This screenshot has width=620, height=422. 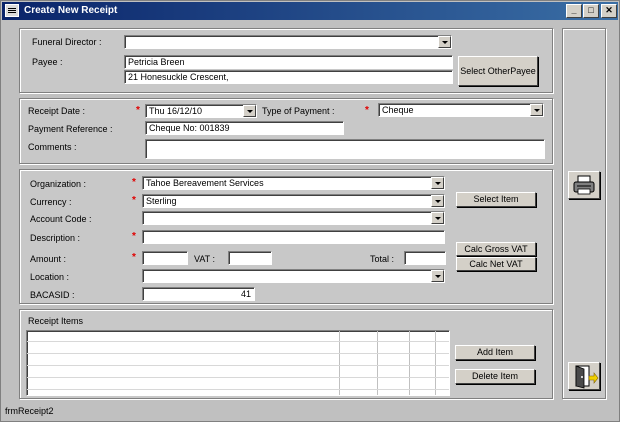 What do you see at coordinates (250, 258) in the screenshot?
I see `vat-field` at bounding box center [250, 258].